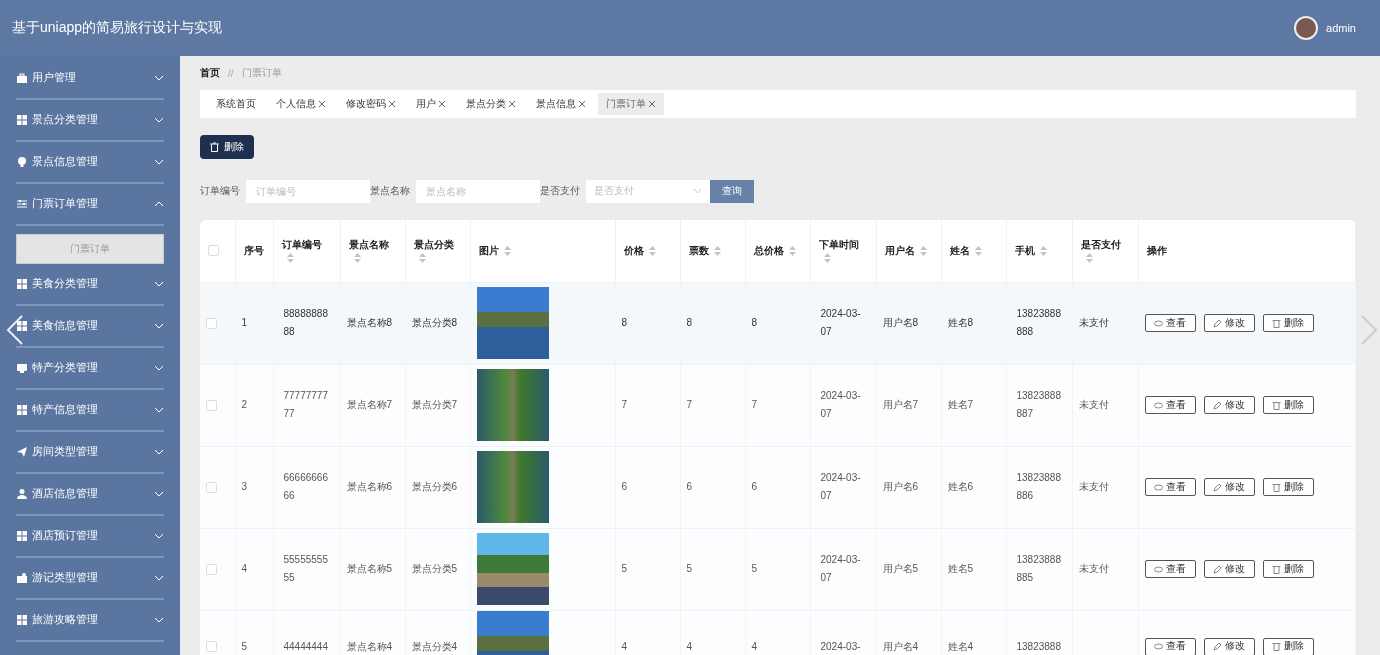 This screenshot has height=655, width=1380. I want to click on grid-icon, so click(22, 326).